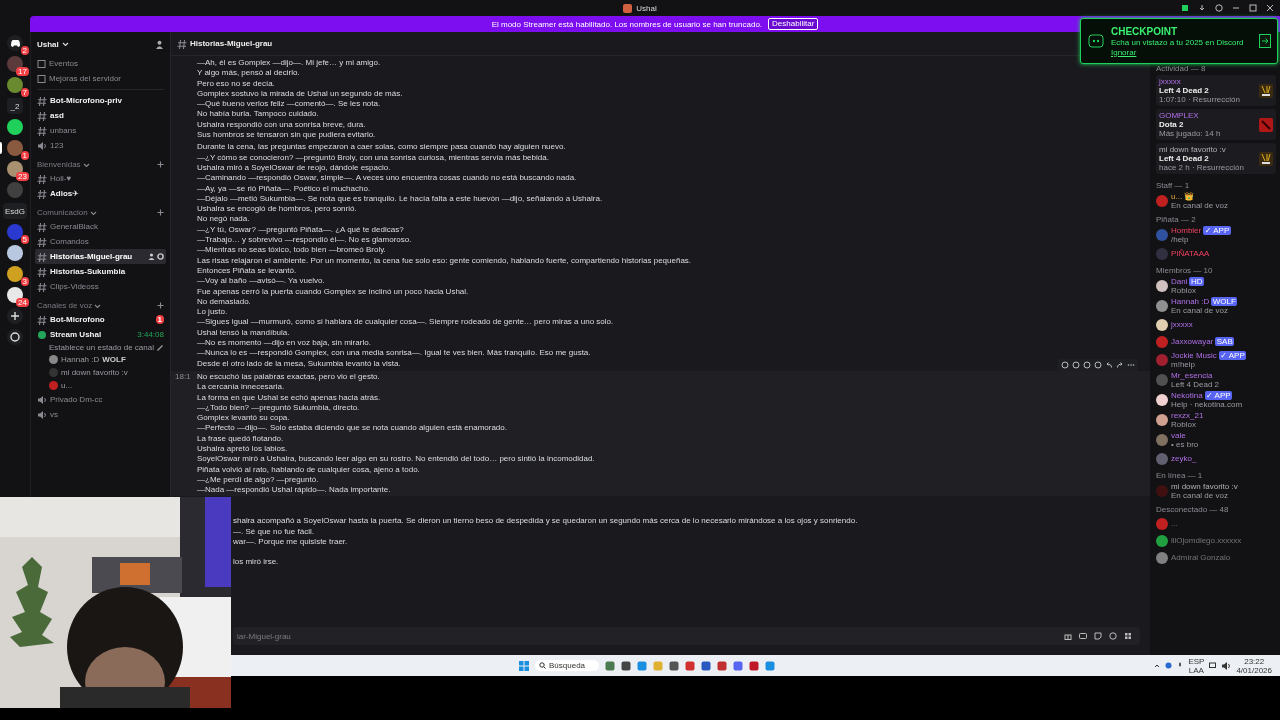  I want to click on server-icon: EsdG, so click(15, 211).